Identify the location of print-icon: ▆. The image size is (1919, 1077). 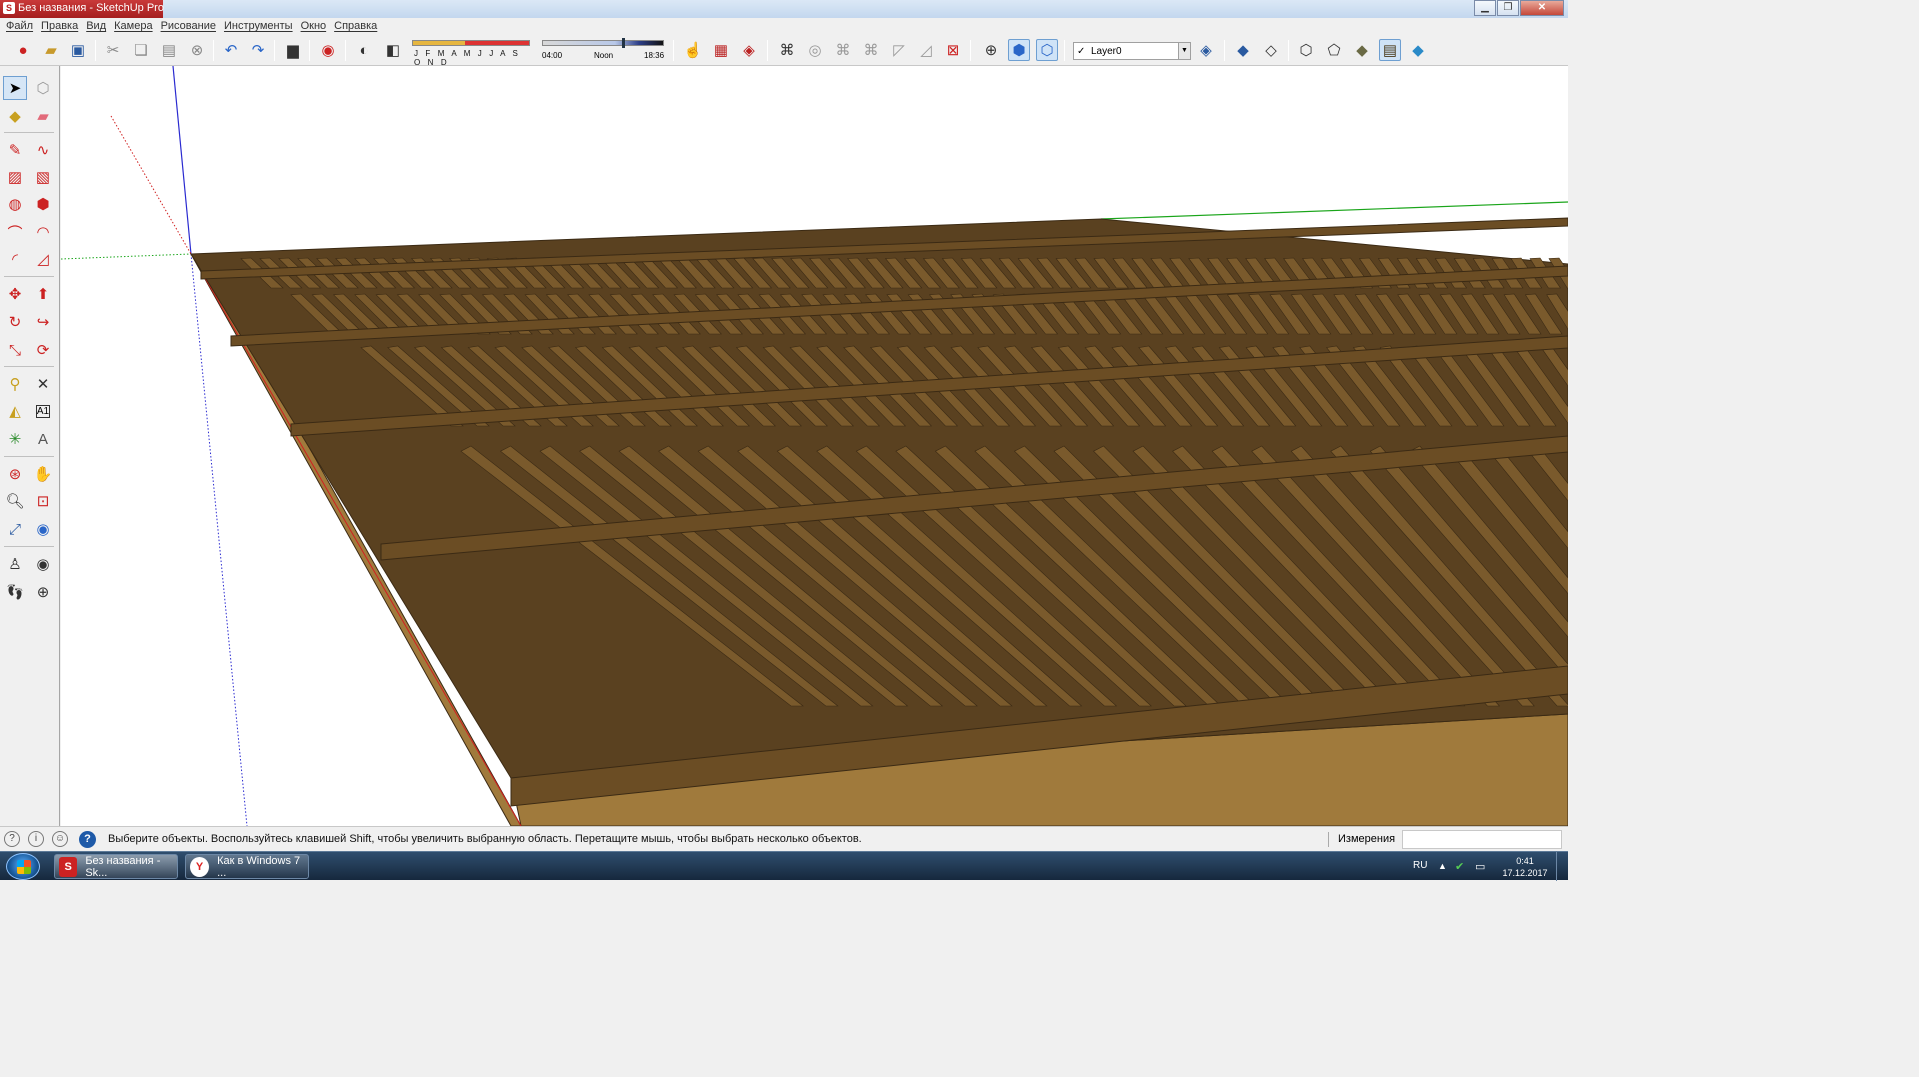
(293, 50).